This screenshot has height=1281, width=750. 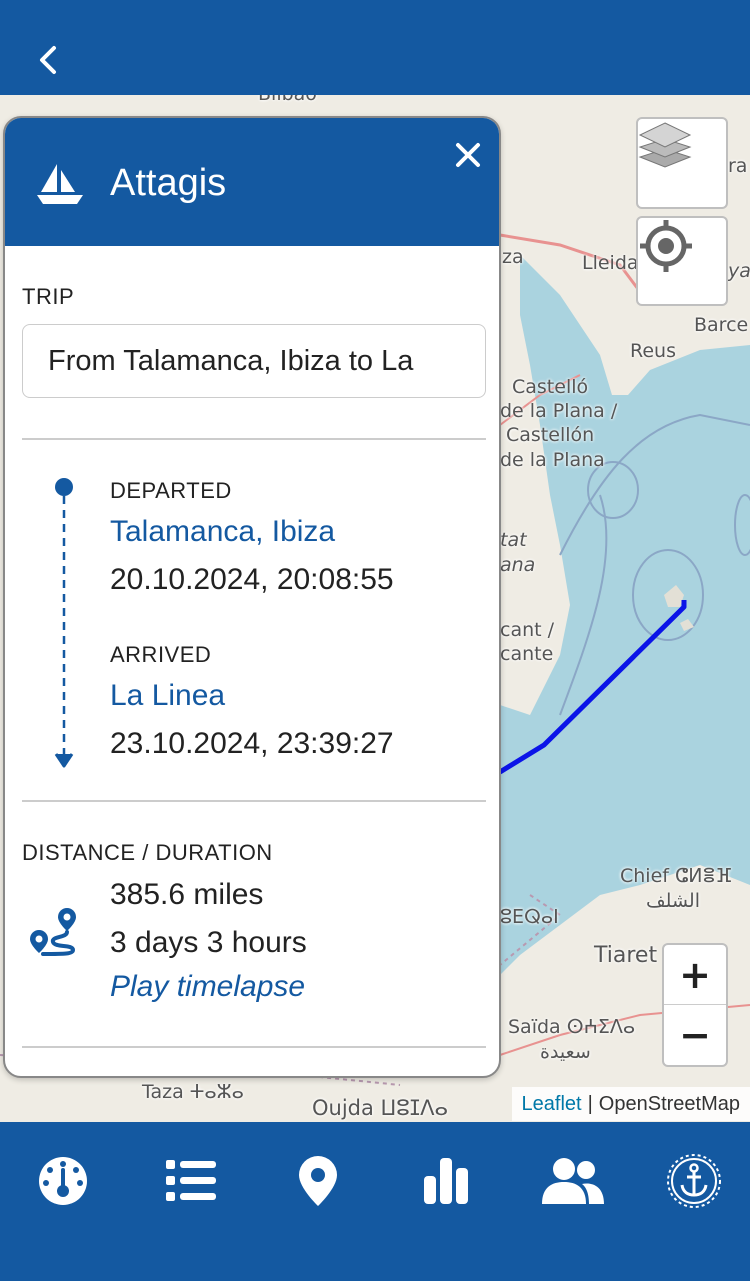 I want to click on nav-anchor, so click(x=694, y=1181).